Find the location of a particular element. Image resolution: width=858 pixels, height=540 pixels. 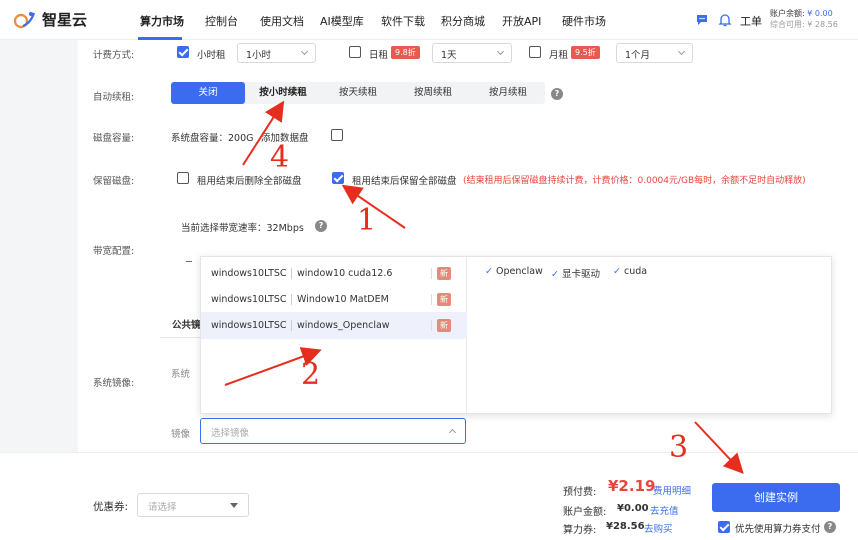

auto-renew-label: 自动续租: is located at coordinates (114, 97).